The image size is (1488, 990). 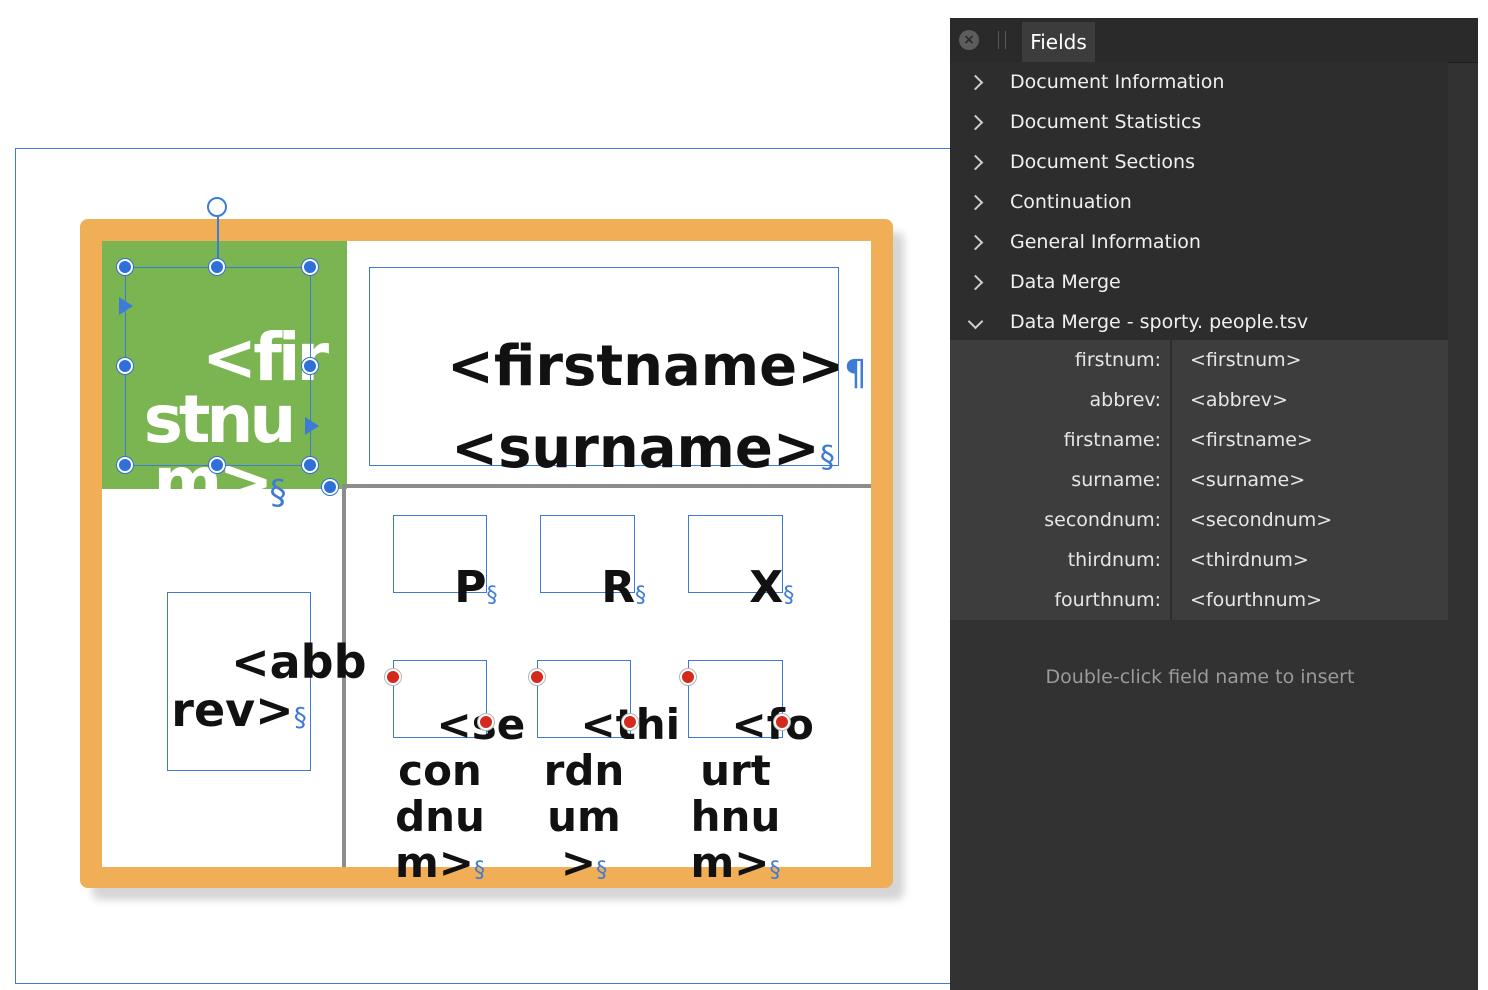 What do you see at coordinates (593, 592) in the screenshot?
I see `letter-r: R§` at bounding box center [593, 592].